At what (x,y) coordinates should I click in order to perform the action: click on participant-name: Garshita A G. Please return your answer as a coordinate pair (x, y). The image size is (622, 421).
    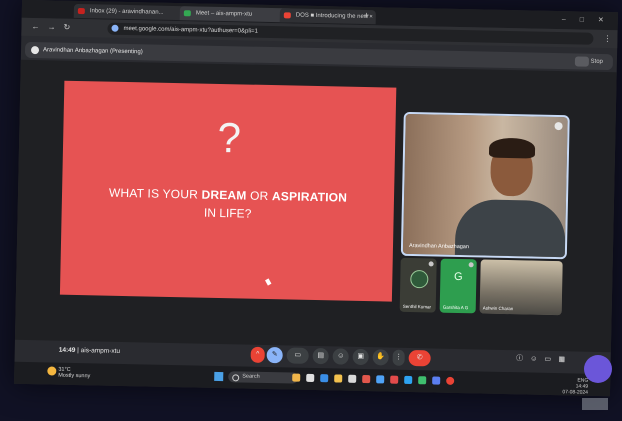
    Looking at the image, I should click on (455, 307).